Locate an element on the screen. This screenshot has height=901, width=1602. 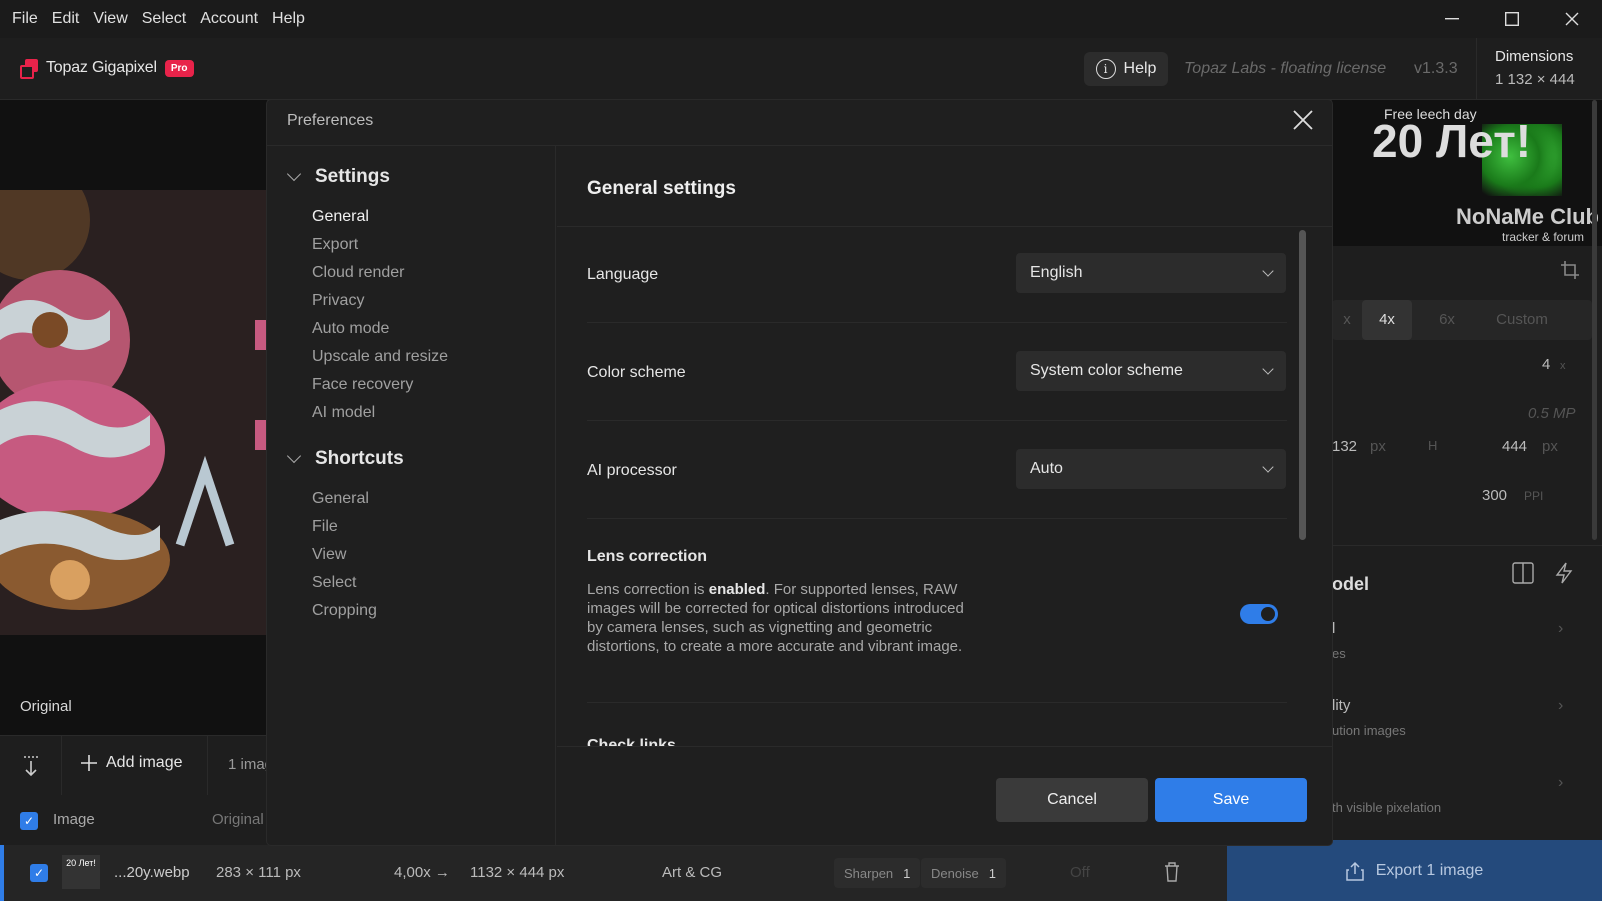
select-all-checkbox: ✓ is located at coordinates (29, 821).